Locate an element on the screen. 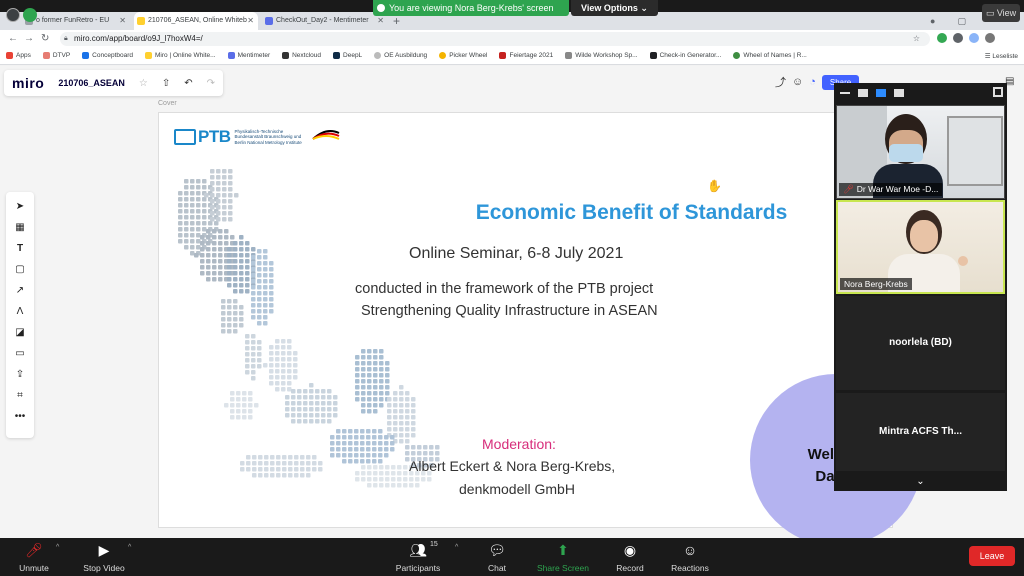  upload-tool-icon: ⇪ is located at coordinates (20, 375).